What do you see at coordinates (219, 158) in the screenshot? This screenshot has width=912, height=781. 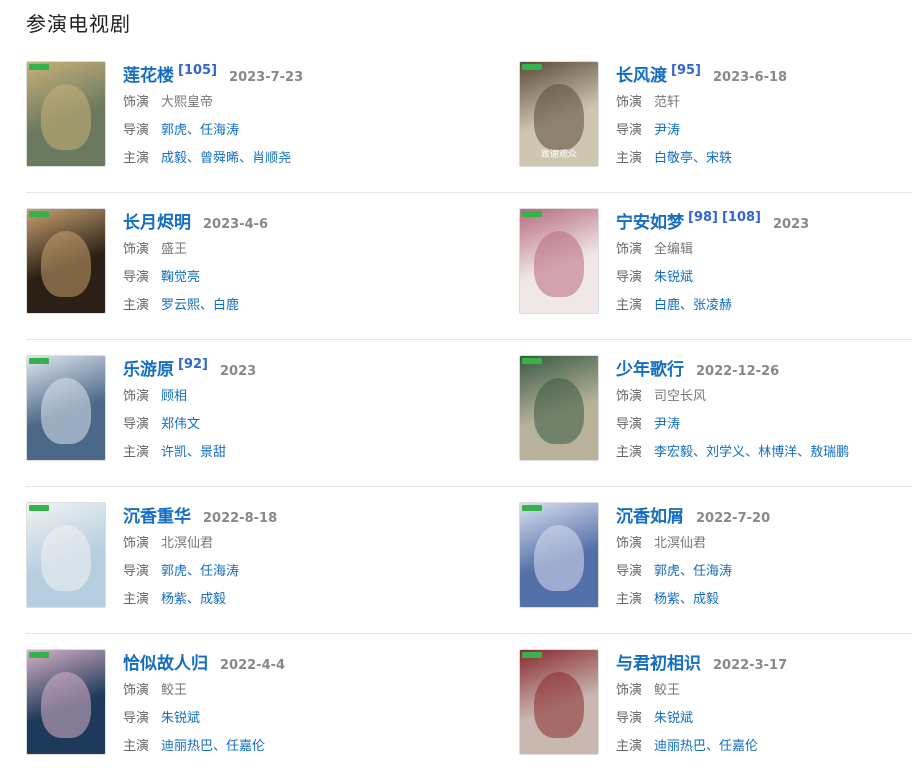 I see `actor-link: 曾舜晞` at bounding box center [219, 158].